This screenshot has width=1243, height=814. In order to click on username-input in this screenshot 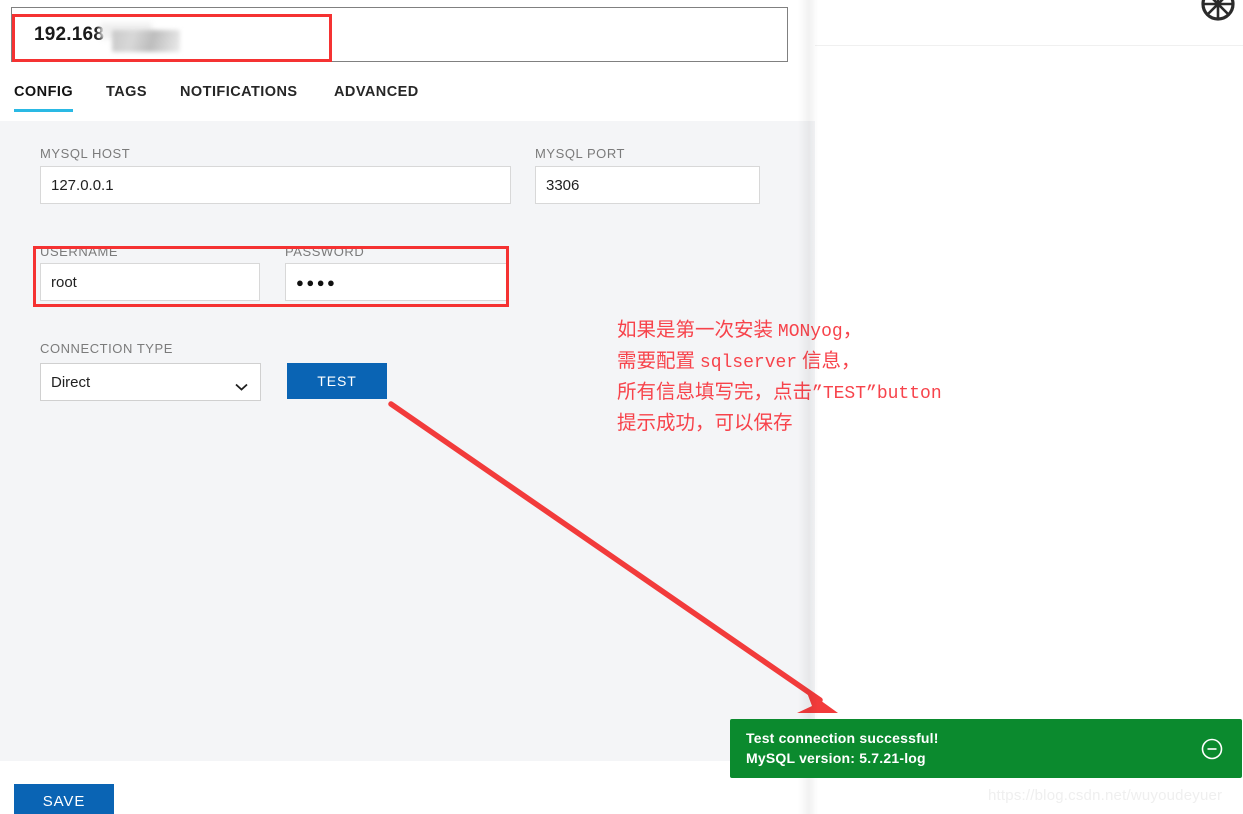, I will do `click(150, 282)`.